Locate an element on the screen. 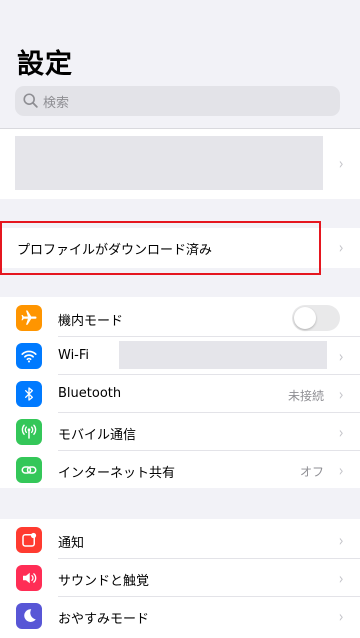 This screenshot has width=360, height=638. bluetooth-status: 未接続 is located at coordinates (305, 396).